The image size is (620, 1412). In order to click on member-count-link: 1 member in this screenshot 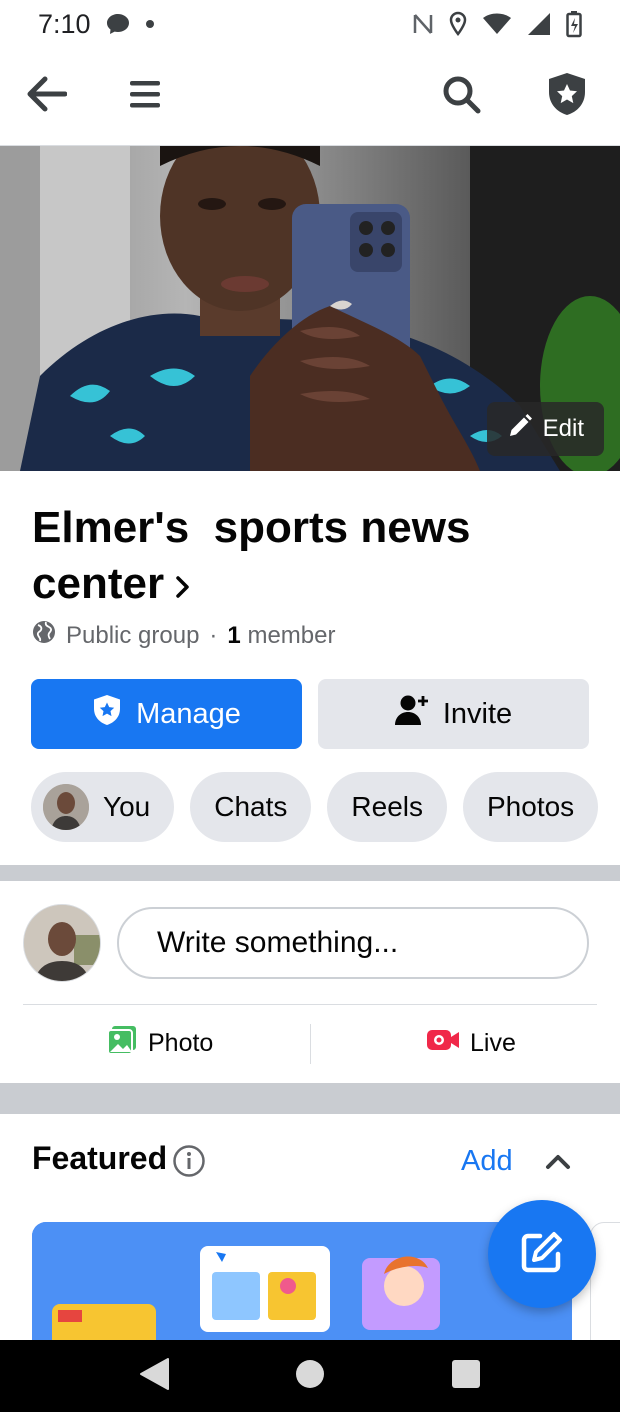, I will do `click(281, 636)`.